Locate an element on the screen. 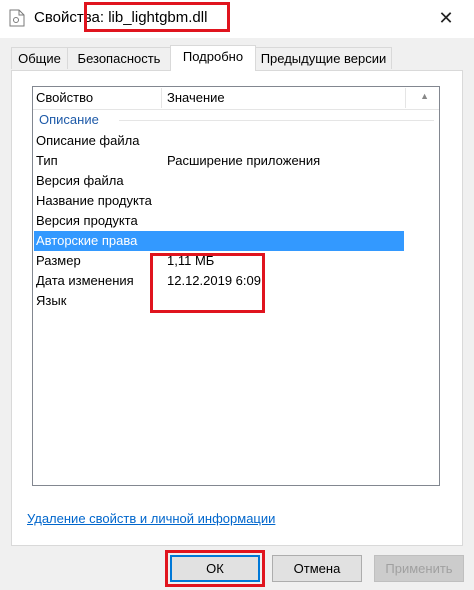 The image size is (474, 590). group-header-description: Описание is located at coordinates (69, 119).